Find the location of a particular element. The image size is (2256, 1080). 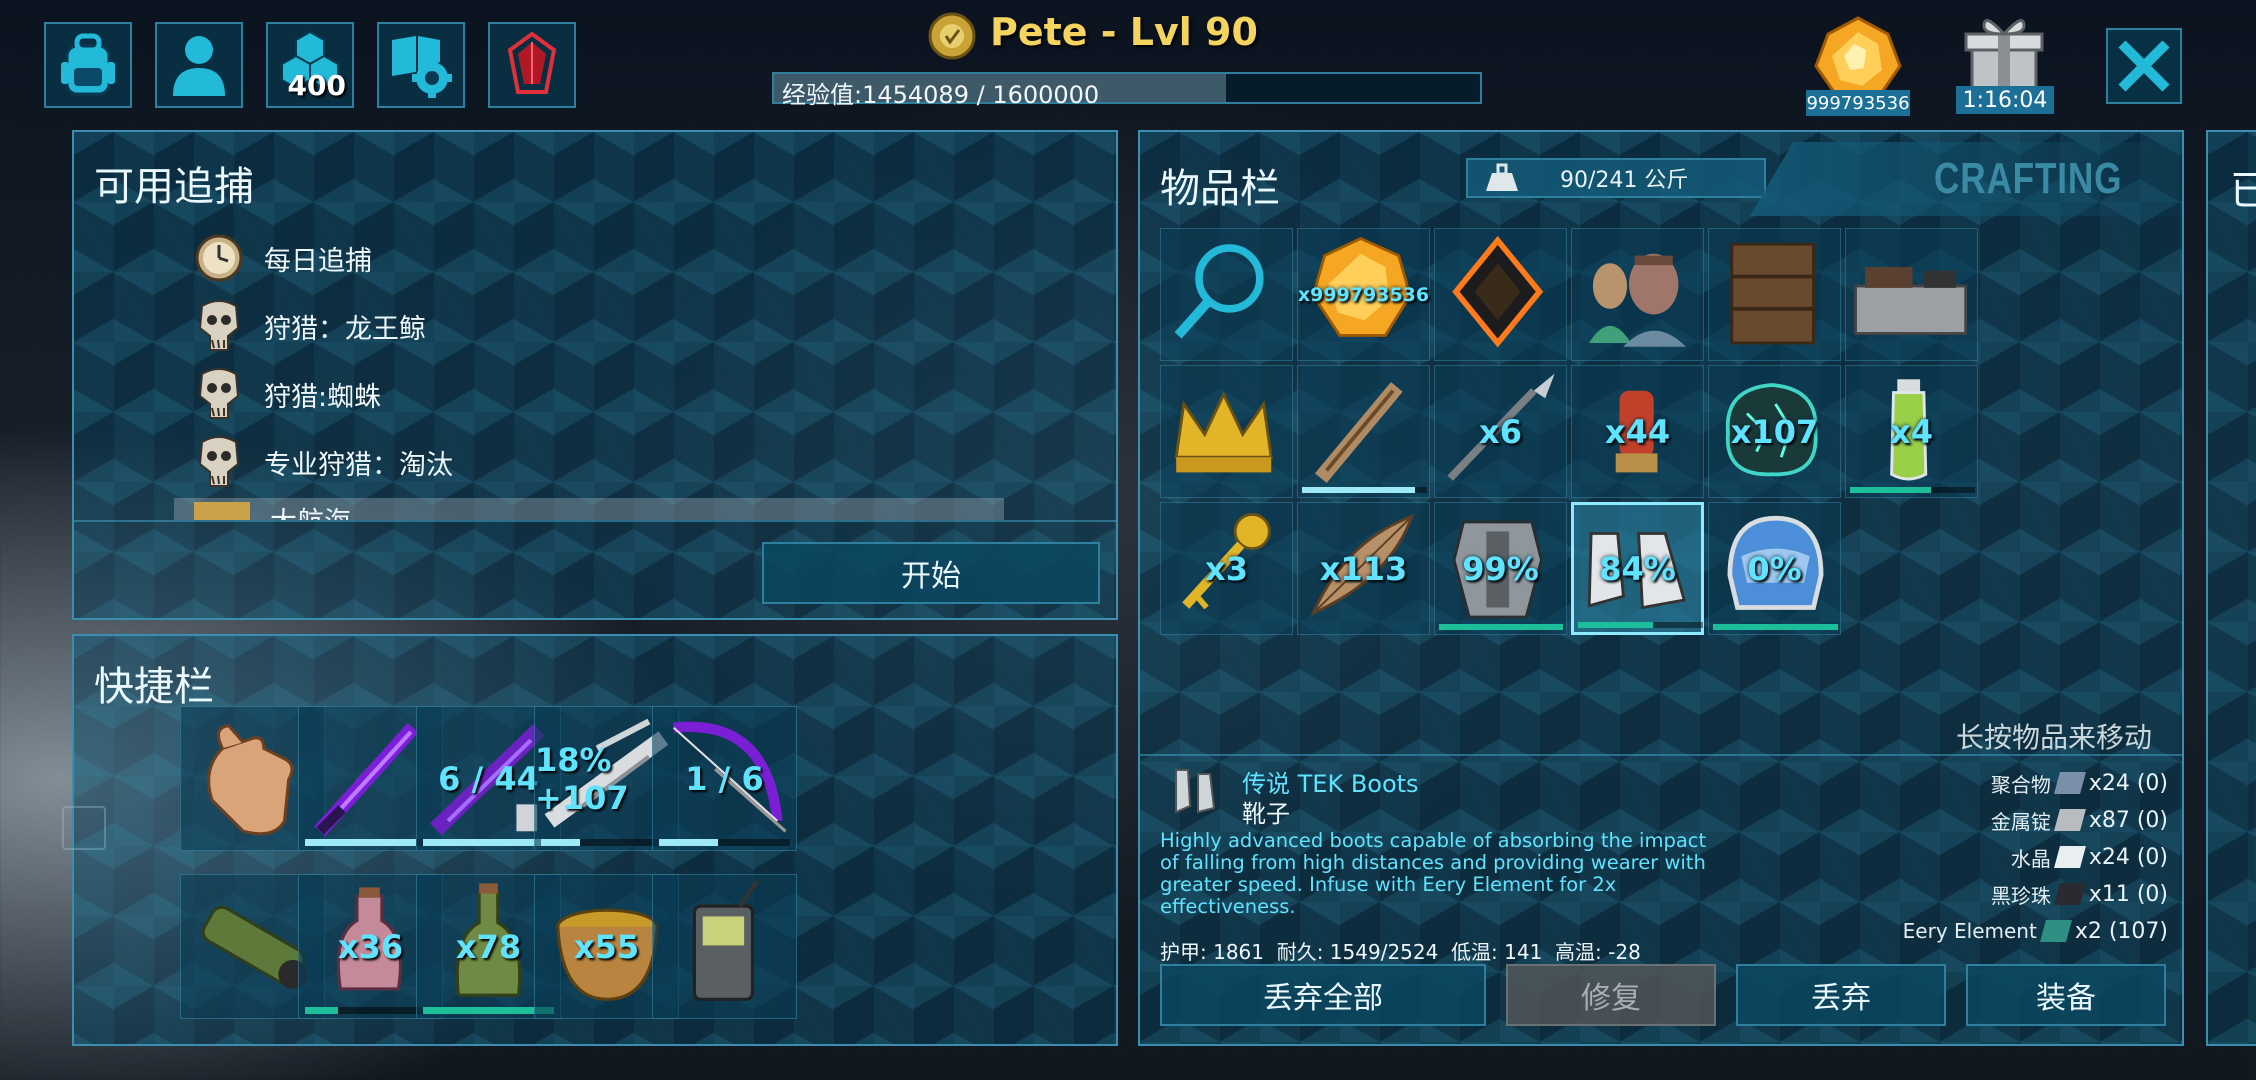

drop-button: 丢弃 is located at coordinates (1841, 995).